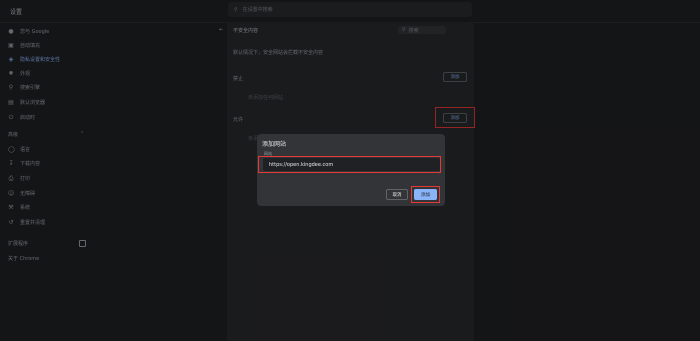  Describe the element at coordinates (274, 144) in the screenshot. I see `dialog-title: 添加网站` at that location.